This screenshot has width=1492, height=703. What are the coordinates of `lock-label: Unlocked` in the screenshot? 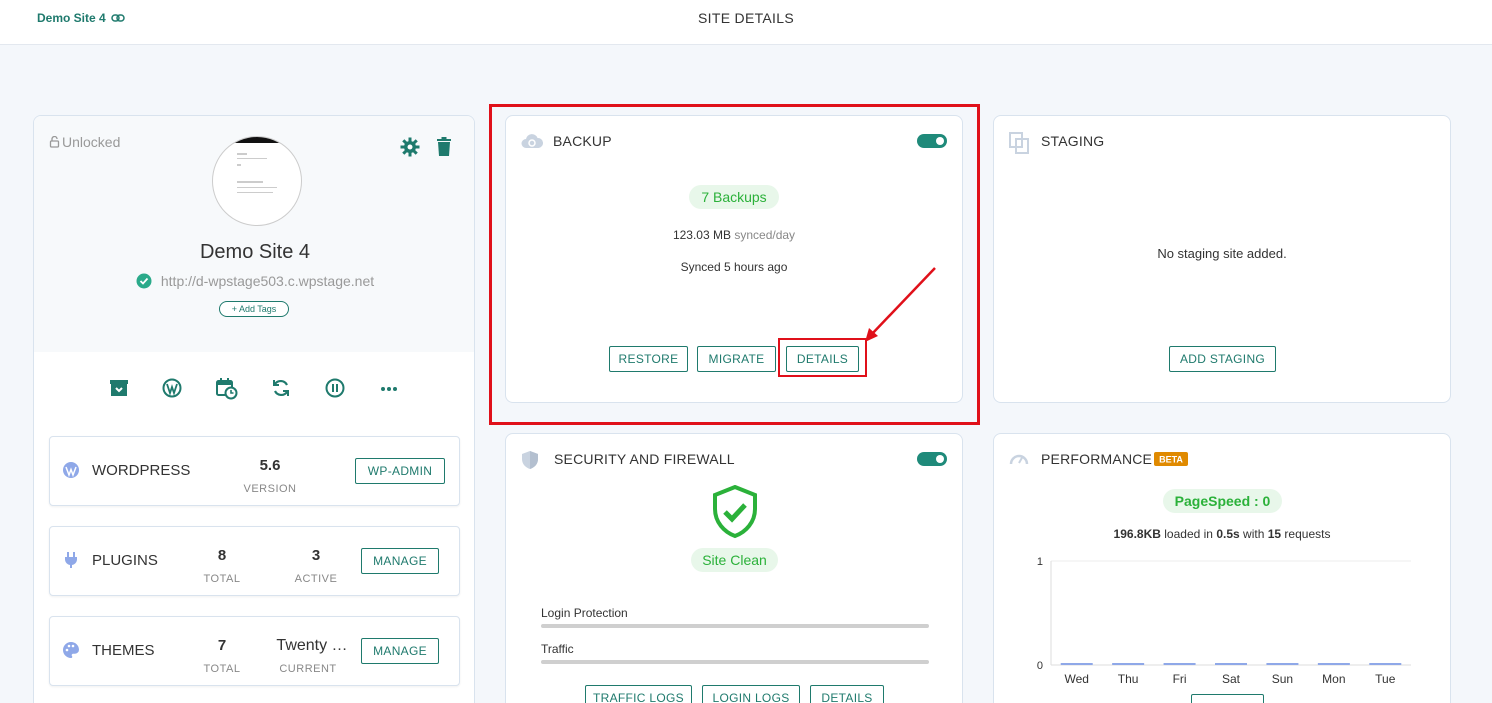 It's located at (91, 142).